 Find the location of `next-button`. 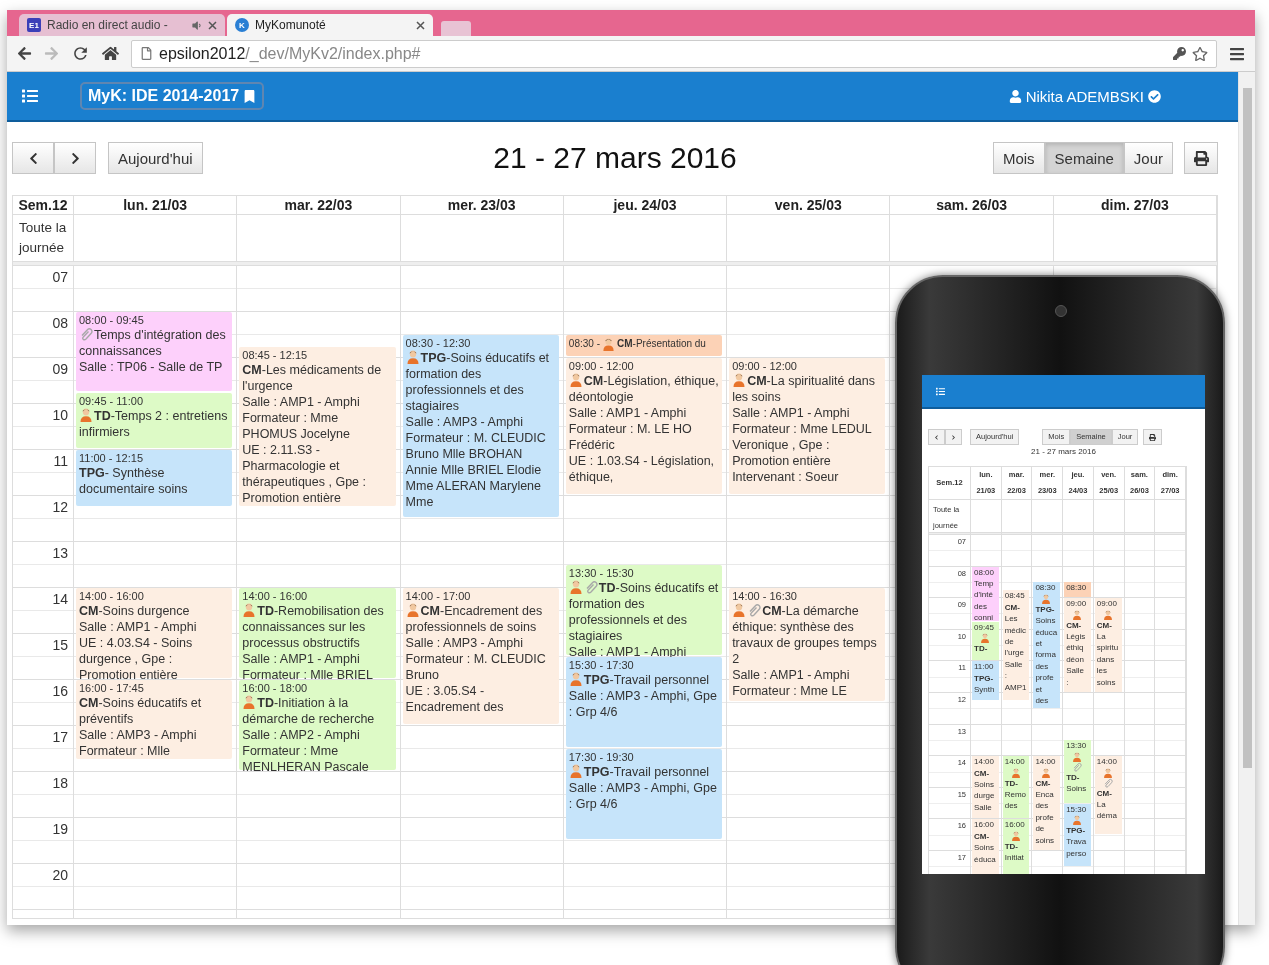

next-button is located at coordinates (75, 158).